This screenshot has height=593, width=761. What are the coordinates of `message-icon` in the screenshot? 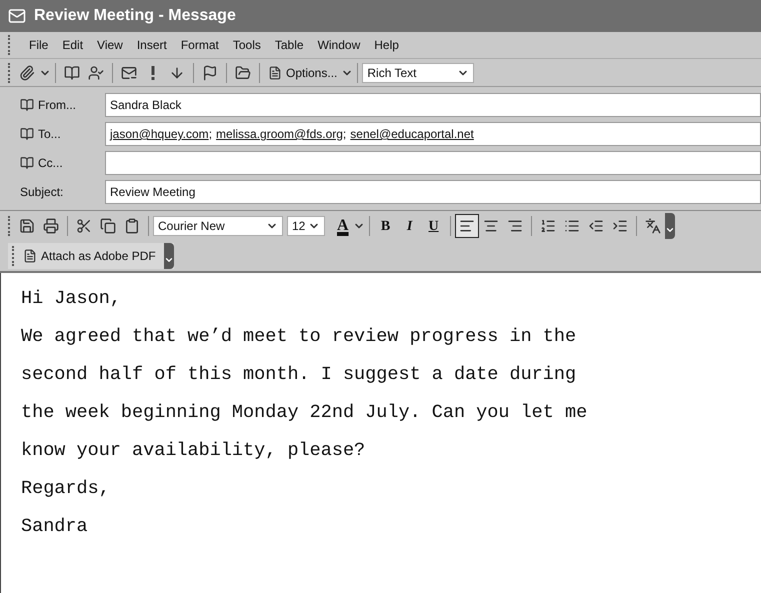 It's located at (17, 16).